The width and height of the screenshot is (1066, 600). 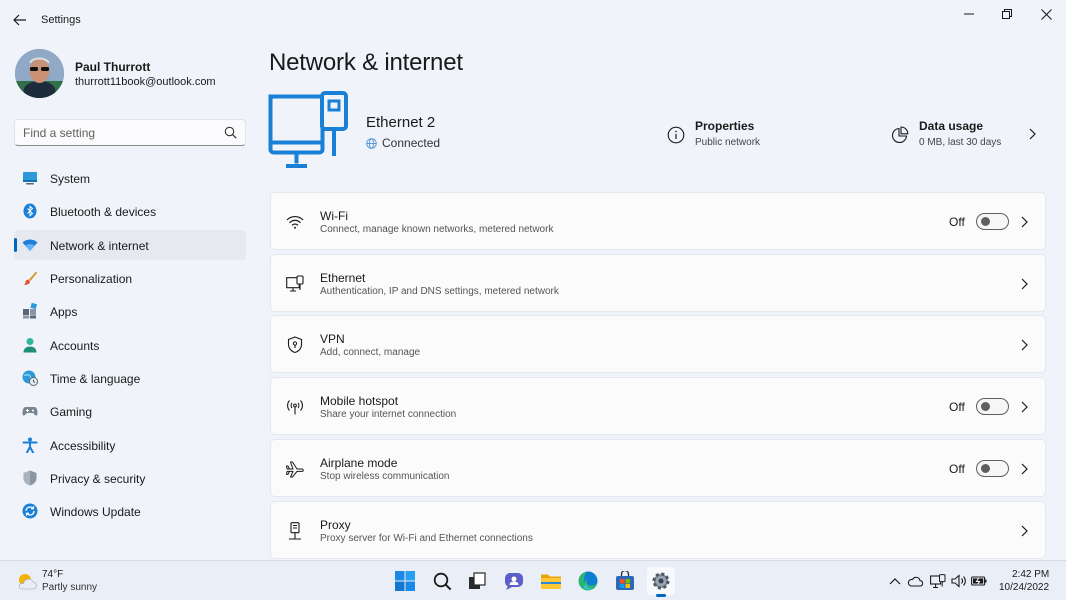 What do you see at coordinates (30, 278) in the screenshot?
I see `brush-icon` at bounding box center [30, 278].